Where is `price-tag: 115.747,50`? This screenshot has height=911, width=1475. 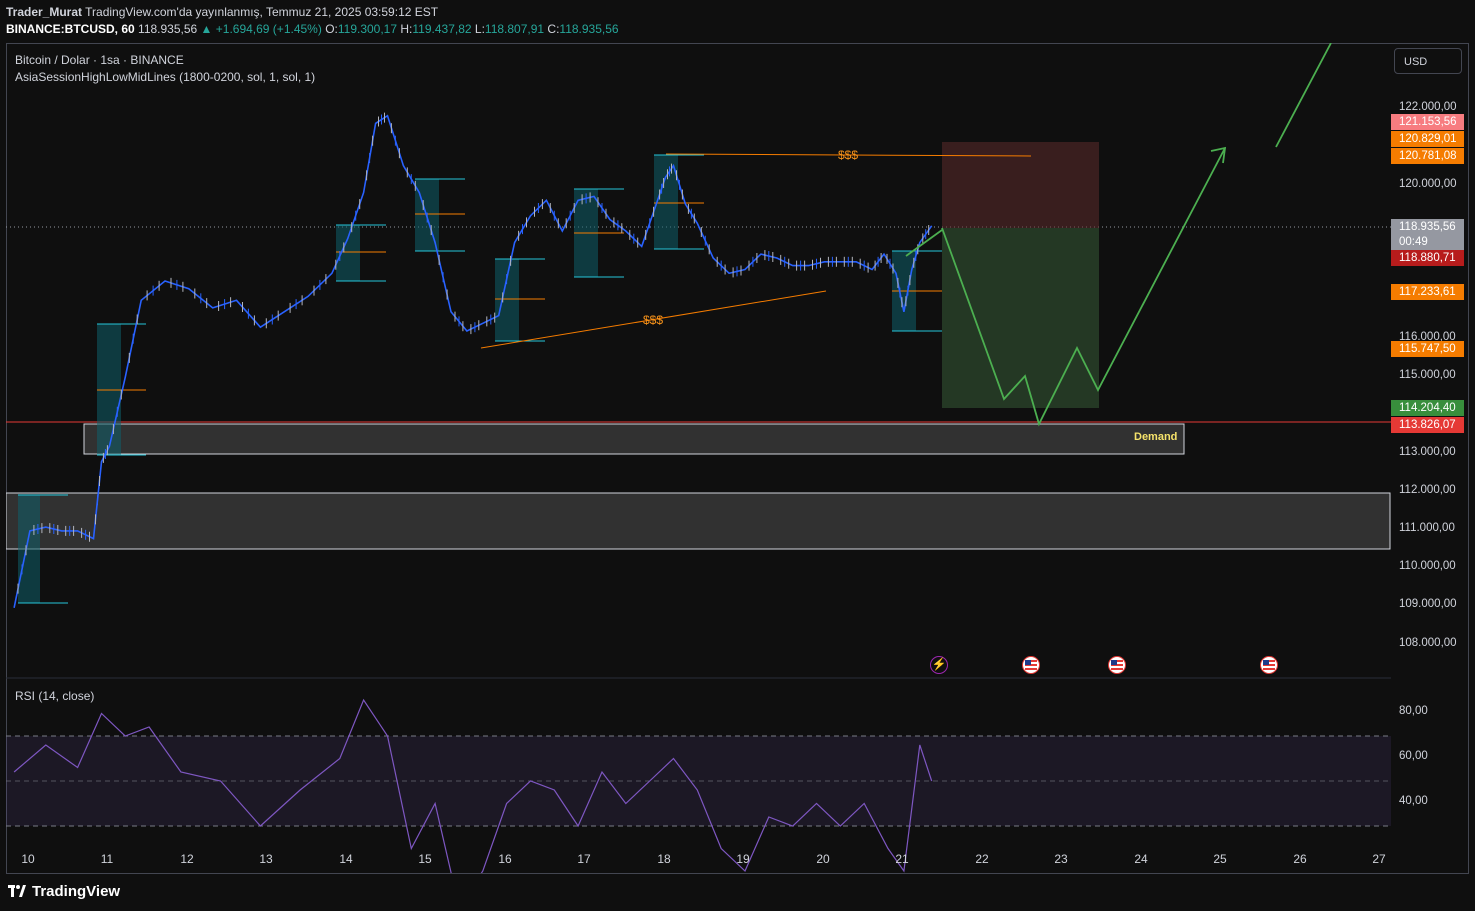 price-tag: 115.747,50 is located at coordinates (1427, 349).